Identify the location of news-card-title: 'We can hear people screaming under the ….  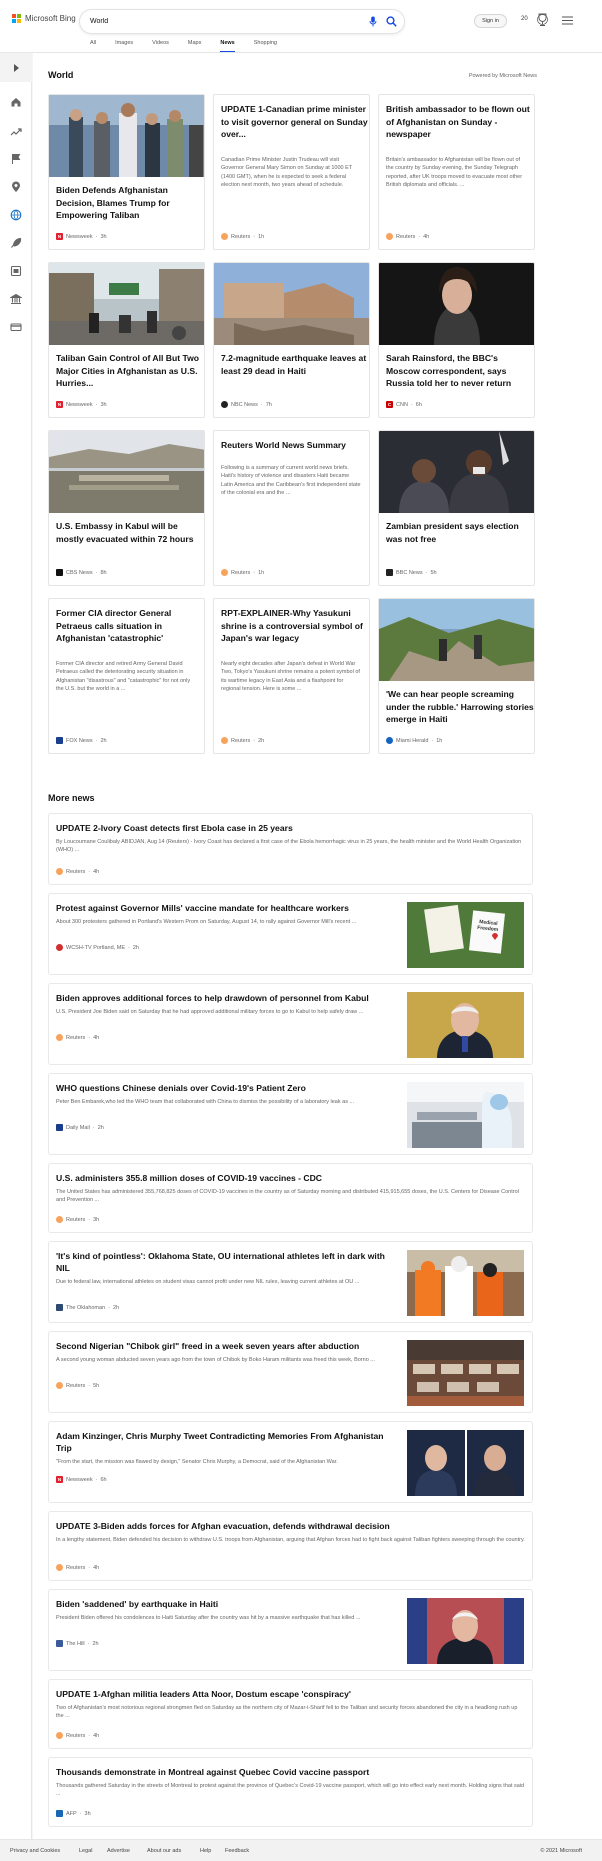
(460, 707).